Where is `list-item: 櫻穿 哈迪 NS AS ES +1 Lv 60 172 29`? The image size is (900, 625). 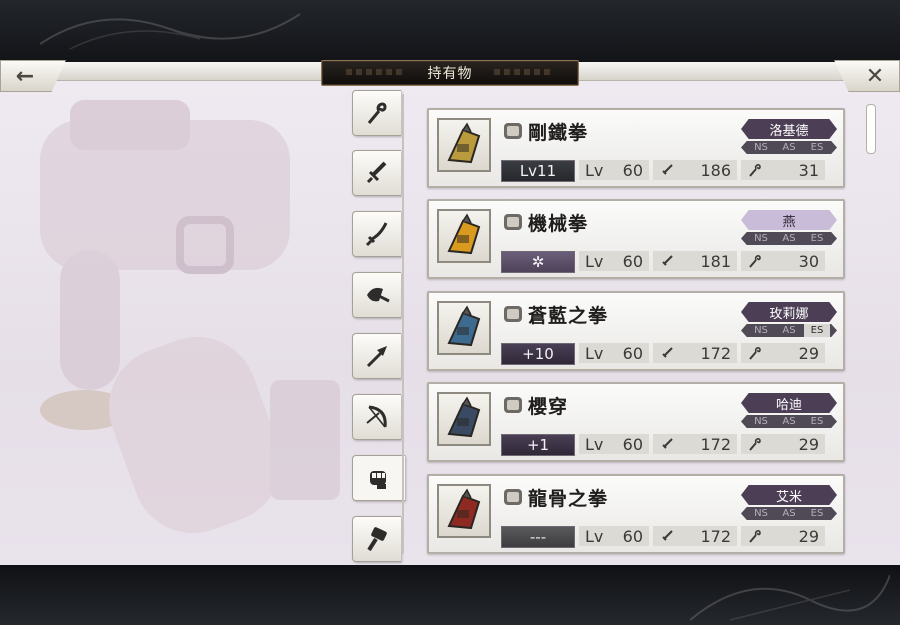
list-item: 櫻穿 哈迪 NS AS ES +1 Lv 60 172 29 is located at coordinates (636, 422).